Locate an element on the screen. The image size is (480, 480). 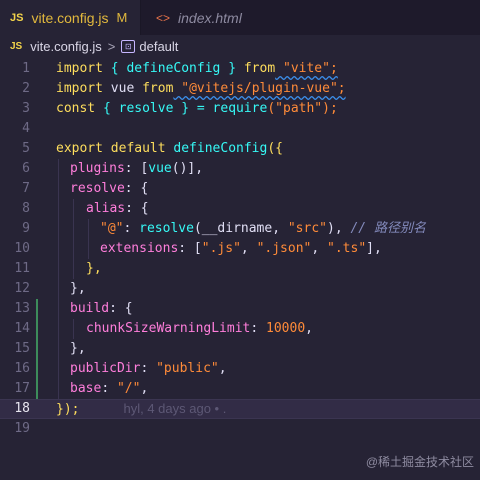
line-number: 7 is located at coordinates (26, 188).